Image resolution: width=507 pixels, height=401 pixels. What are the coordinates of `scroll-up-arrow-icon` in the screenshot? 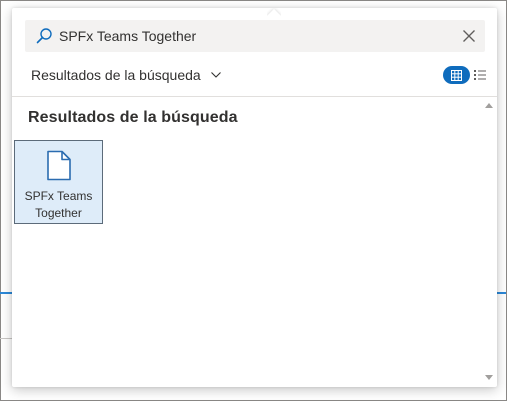 It's located at (489, 105).